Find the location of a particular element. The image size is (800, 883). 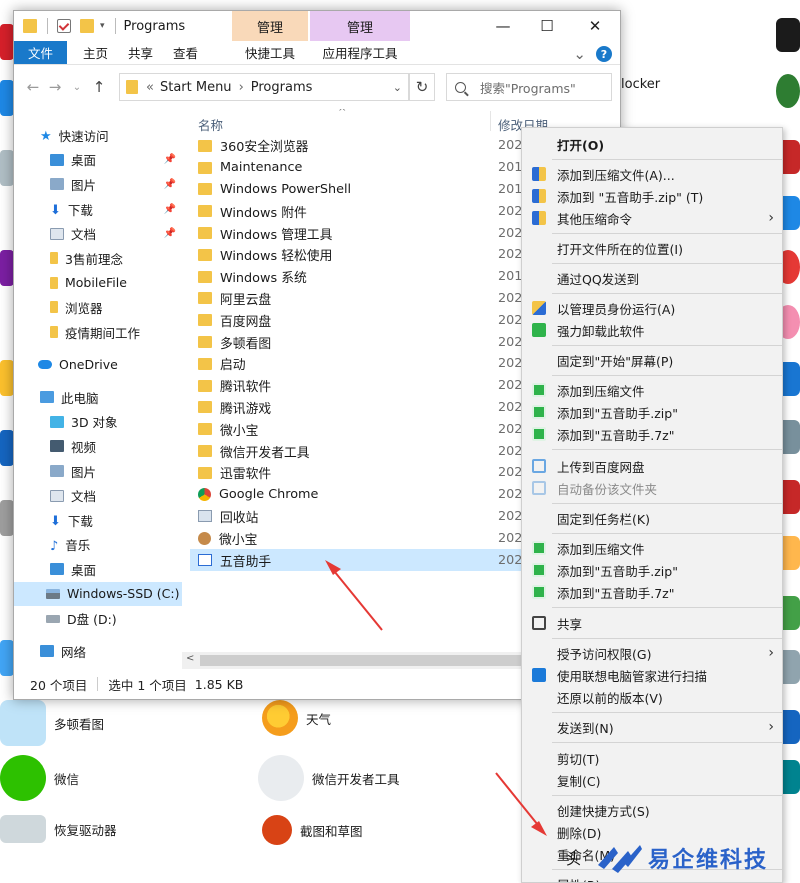

menu-run-admin: 以管理员身份运行(A) is located at coordinates (652, 308).